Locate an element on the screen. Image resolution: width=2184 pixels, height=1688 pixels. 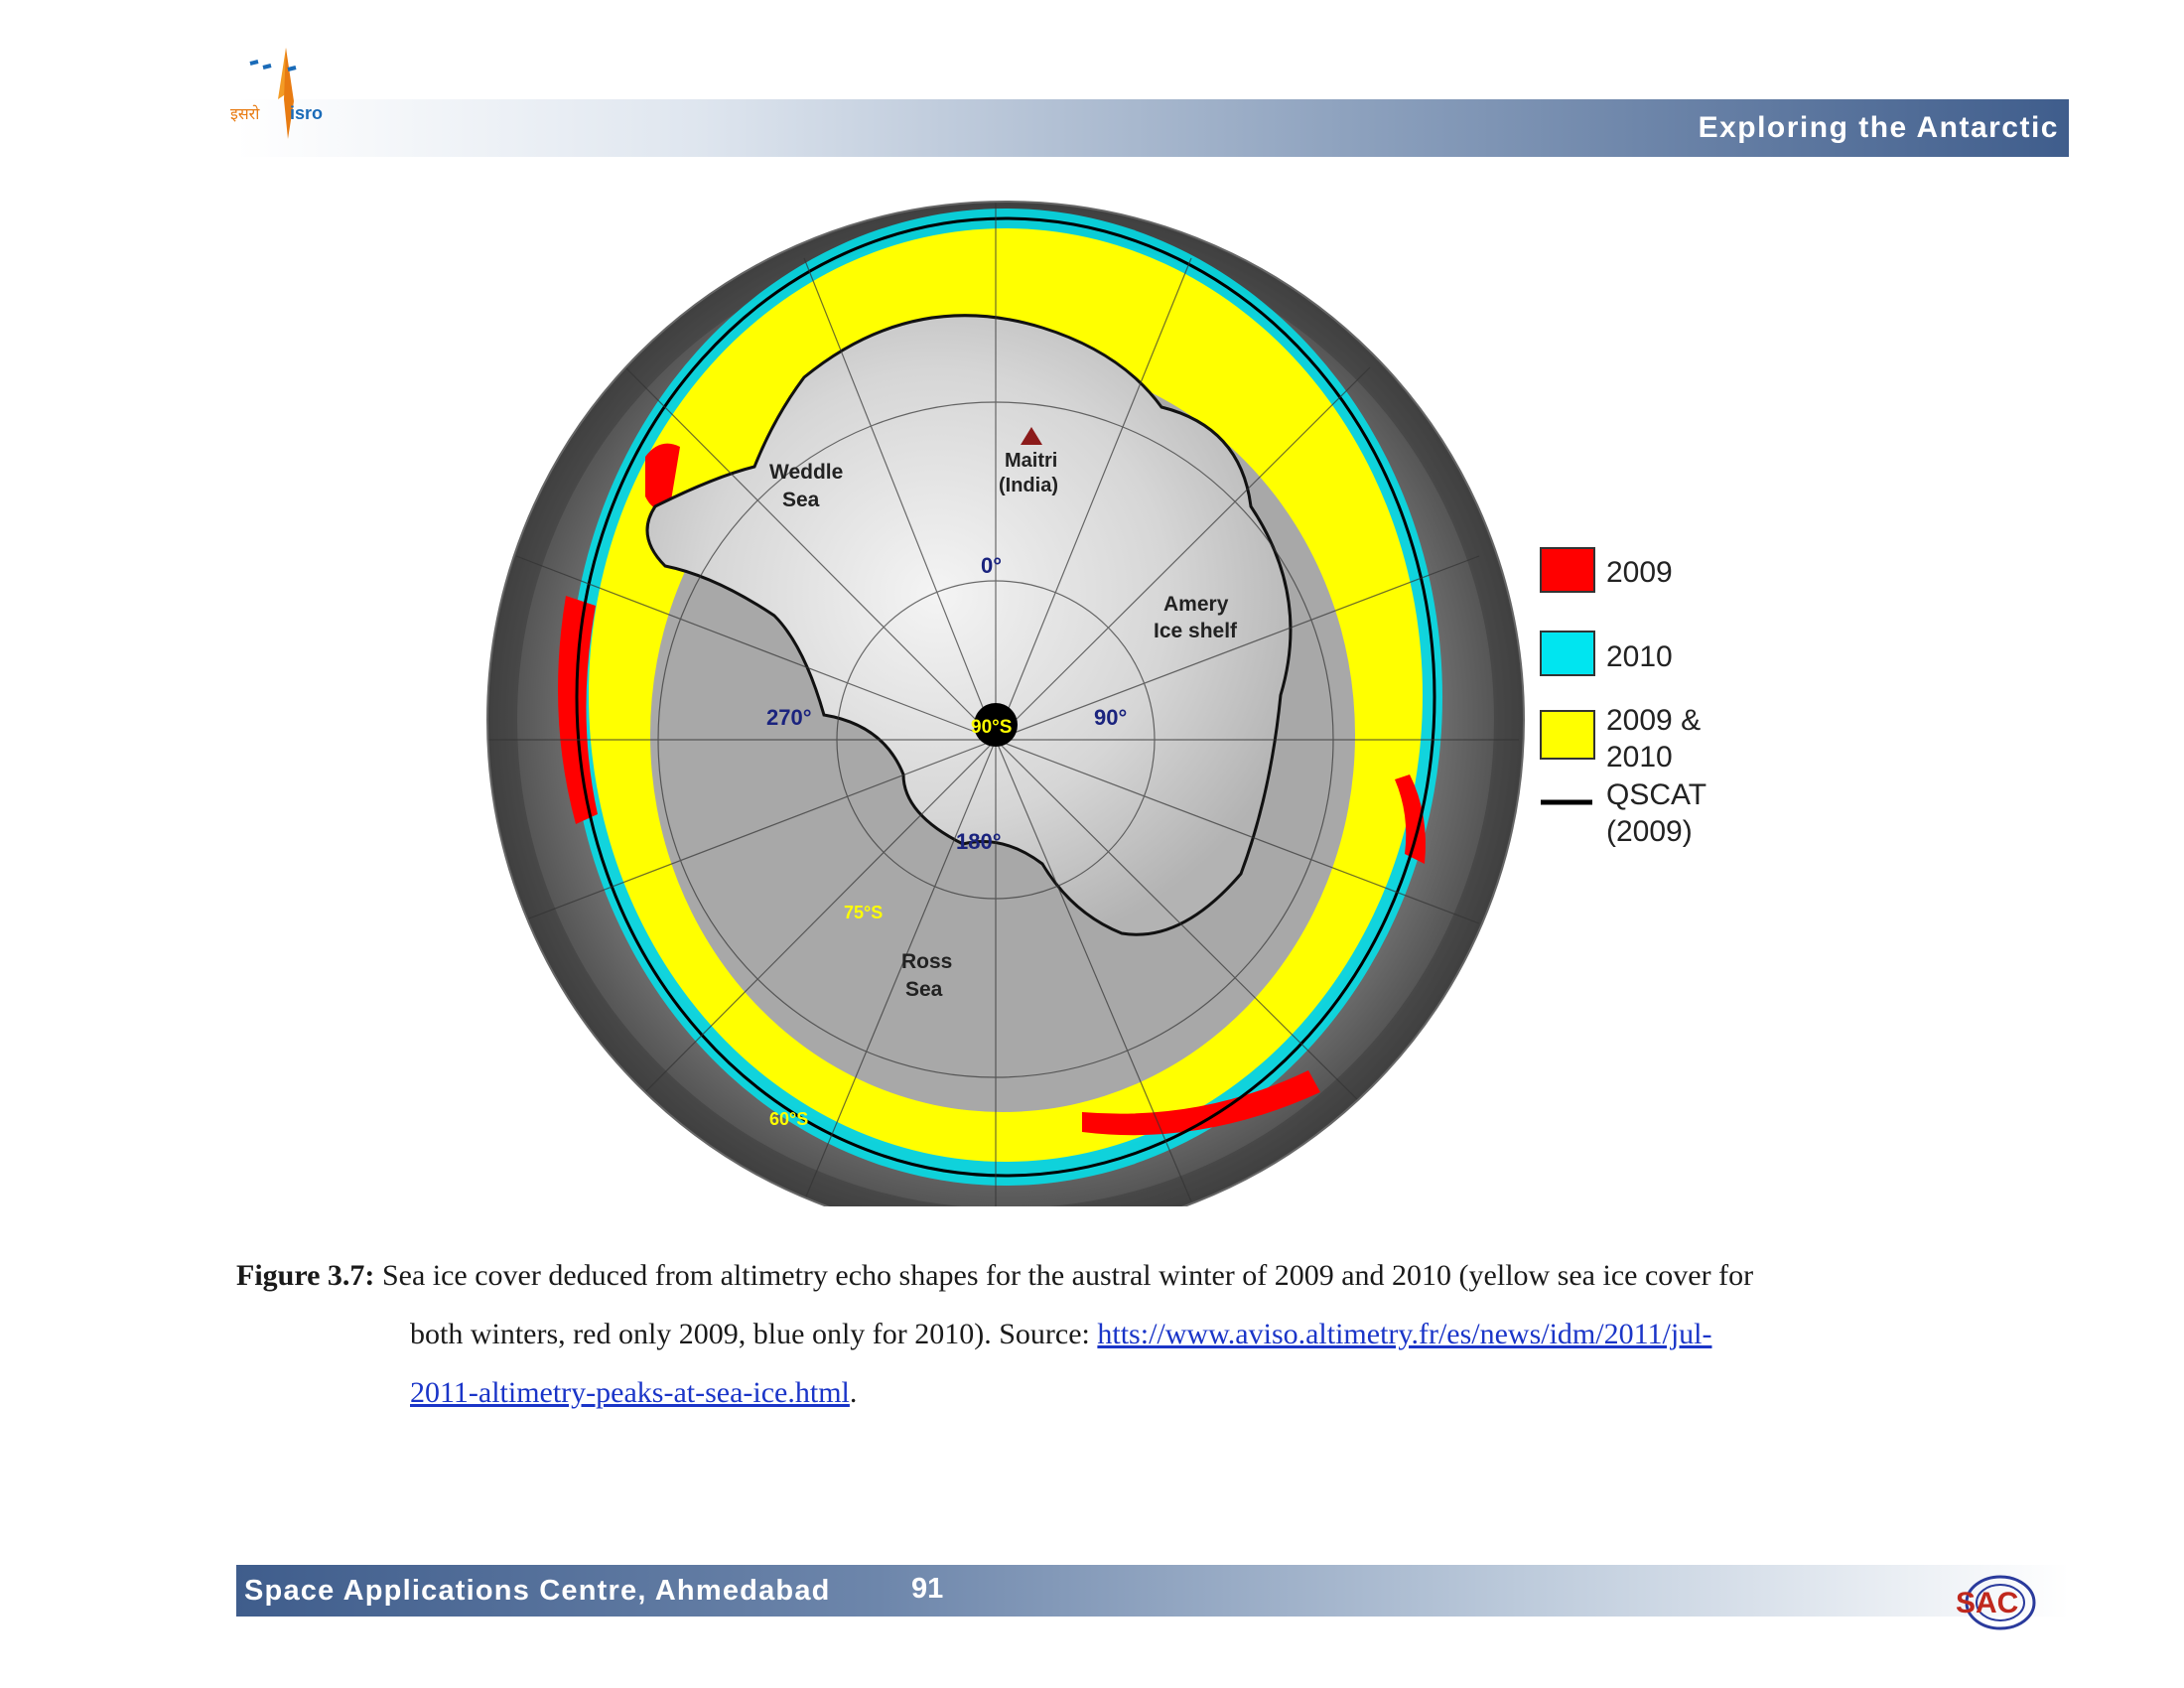
label-weddle-1: Weddle is located at coordinates (806, 472).